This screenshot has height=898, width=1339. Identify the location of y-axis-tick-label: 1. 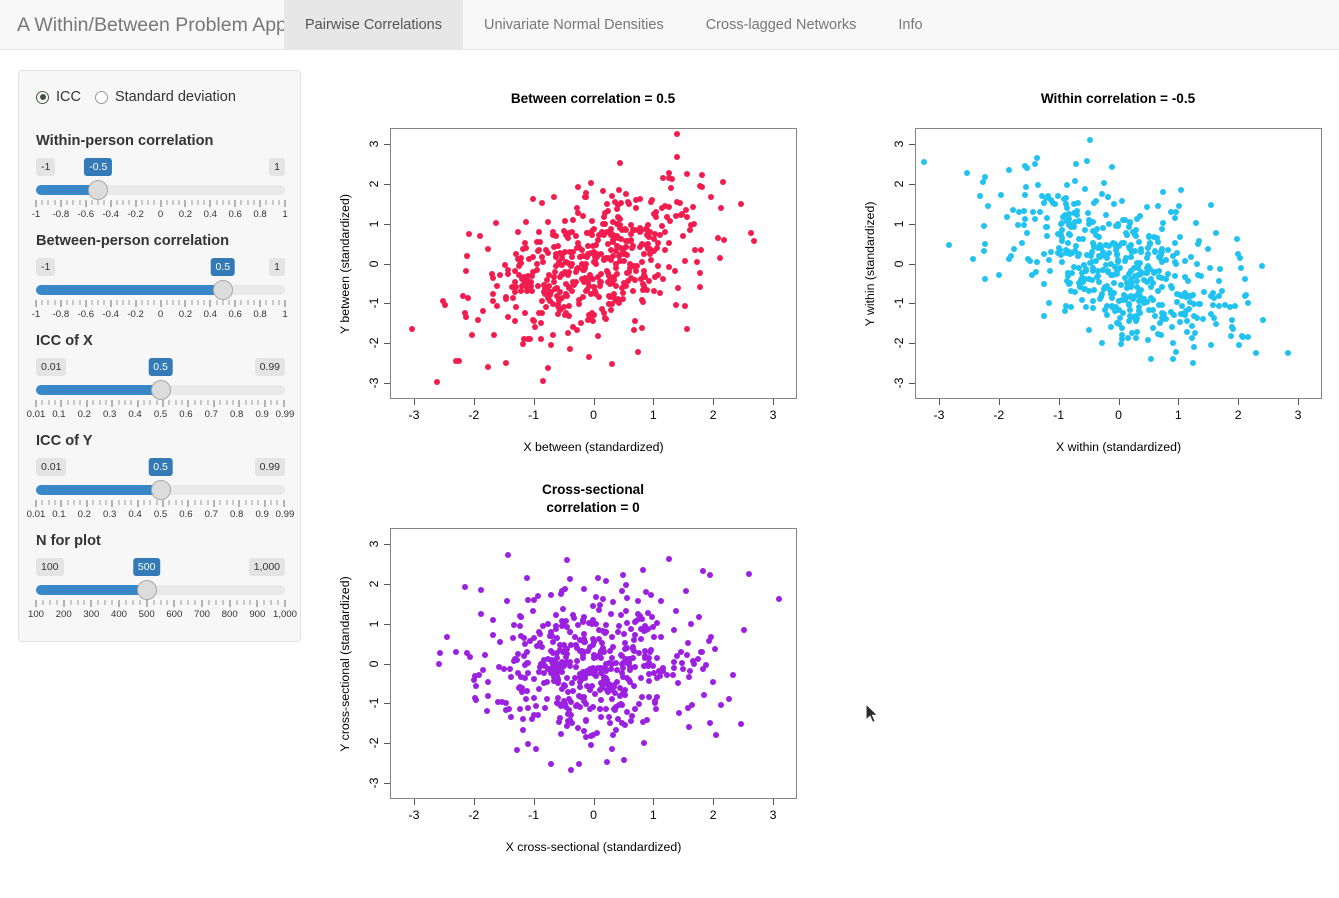
(374, 624).